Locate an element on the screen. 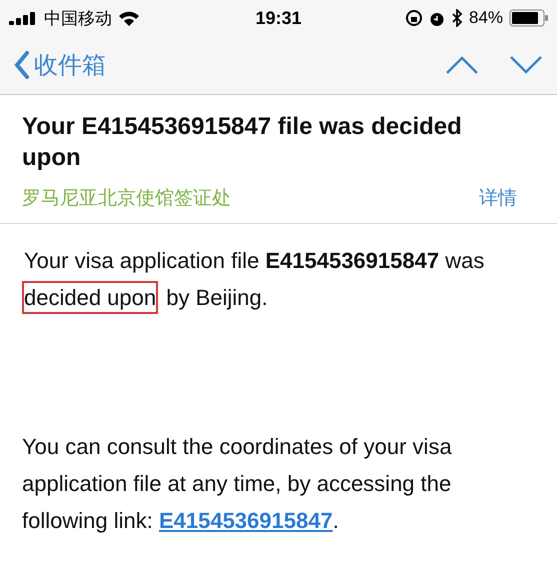 This screenshot has height=569, width=557. carrier-name: 中国移动 is located at coordinates (78, 19).